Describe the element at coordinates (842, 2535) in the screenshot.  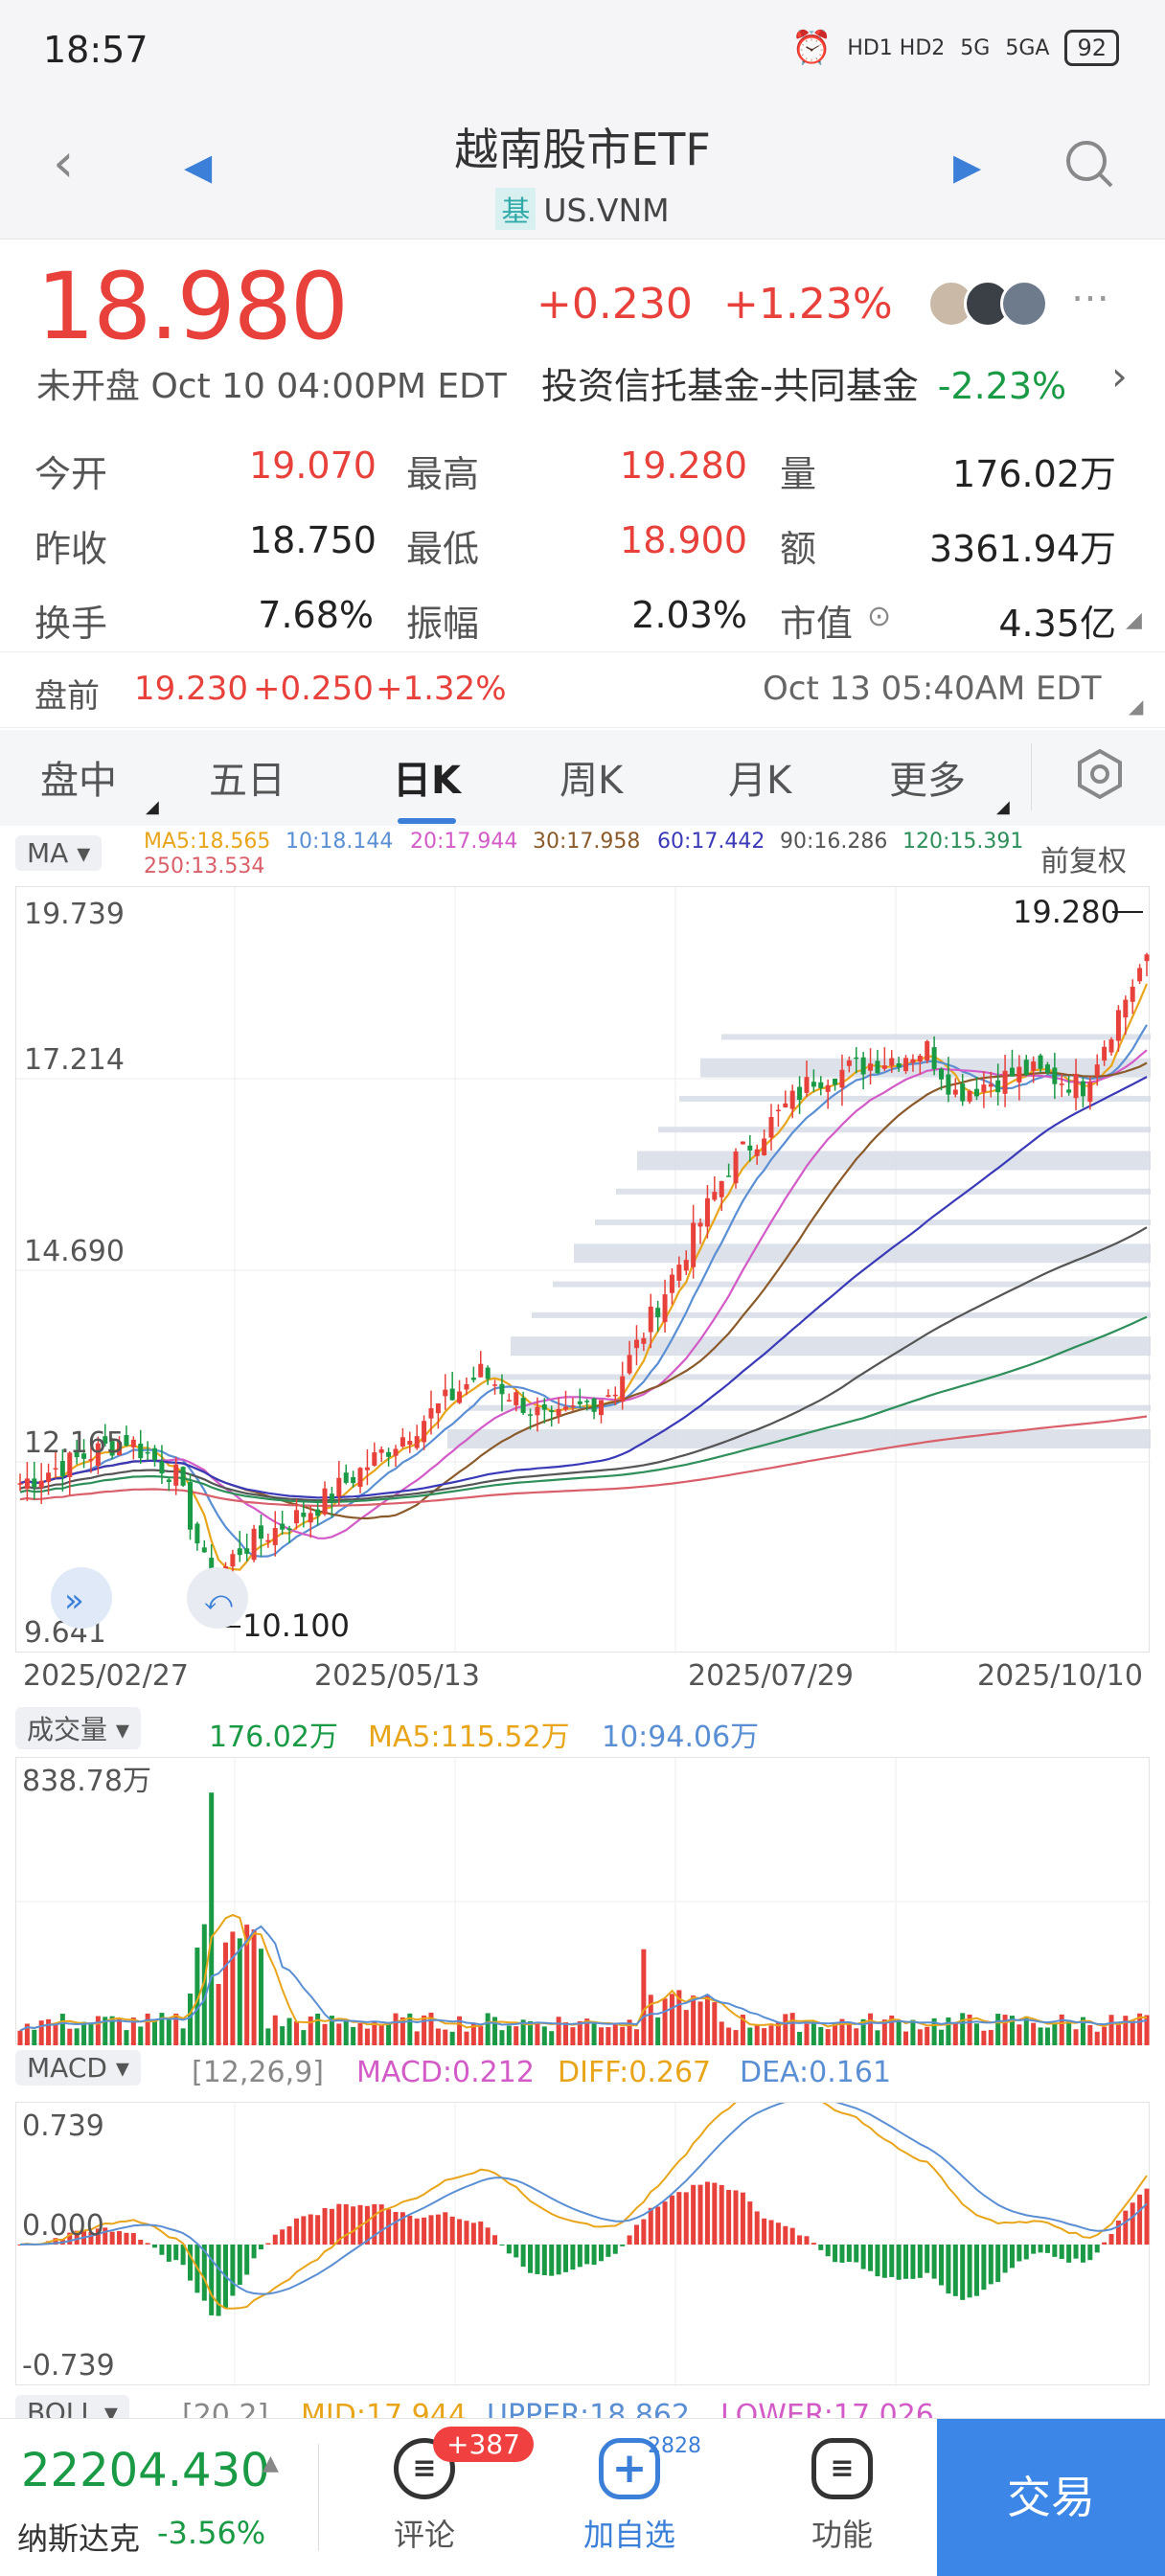
I see `function-label: 功能` at that location.